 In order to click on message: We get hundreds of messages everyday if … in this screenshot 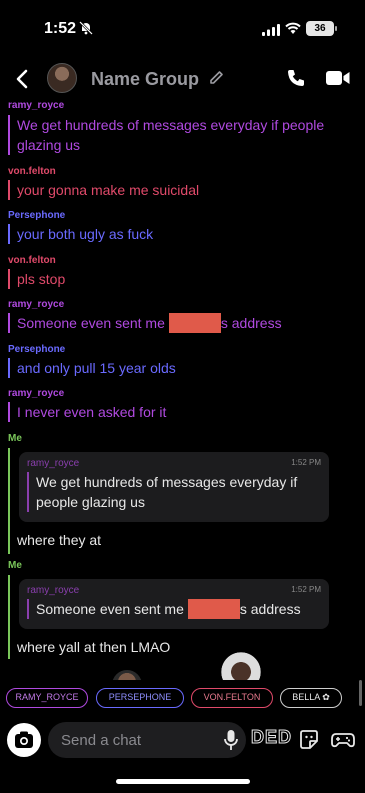, I will do `click(183, 135)`.